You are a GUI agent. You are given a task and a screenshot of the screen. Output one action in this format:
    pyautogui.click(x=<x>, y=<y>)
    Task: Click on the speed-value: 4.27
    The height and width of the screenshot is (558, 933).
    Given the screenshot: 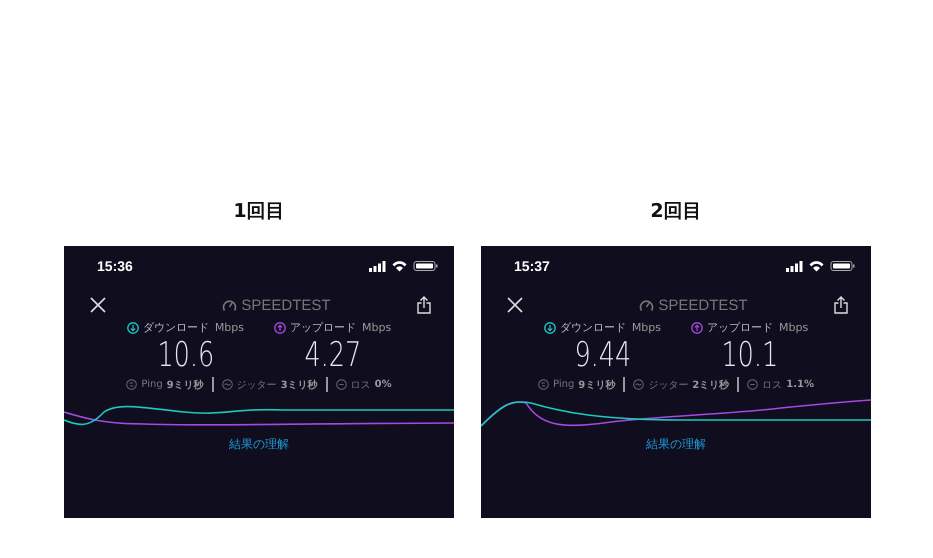 What is the action you would take?
    pyautogui.click(x=332, y=355)
    